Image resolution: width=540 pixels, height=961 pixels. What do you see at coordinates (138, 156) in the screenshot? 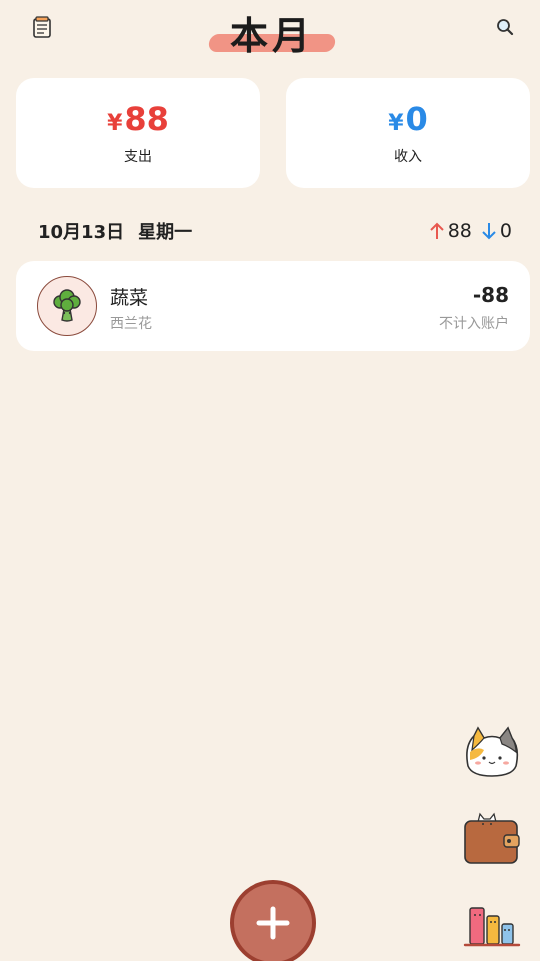
I see `expense-label: 支出` at bounding box center [138, 156].